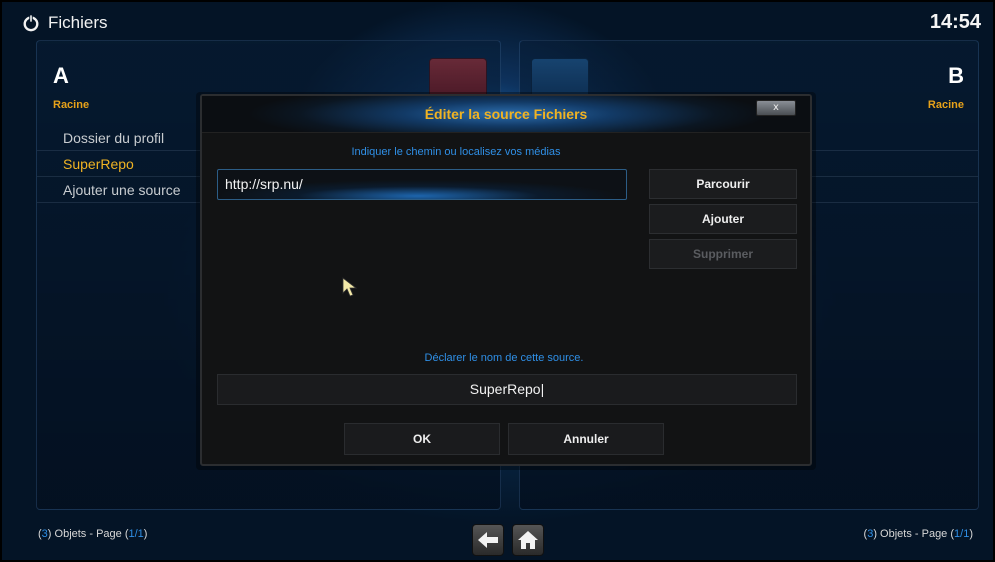  What do you see at coordinates (61, 75) in the screenshot?
I see `pane-letter-a: A` at bounding box center [61, 75].